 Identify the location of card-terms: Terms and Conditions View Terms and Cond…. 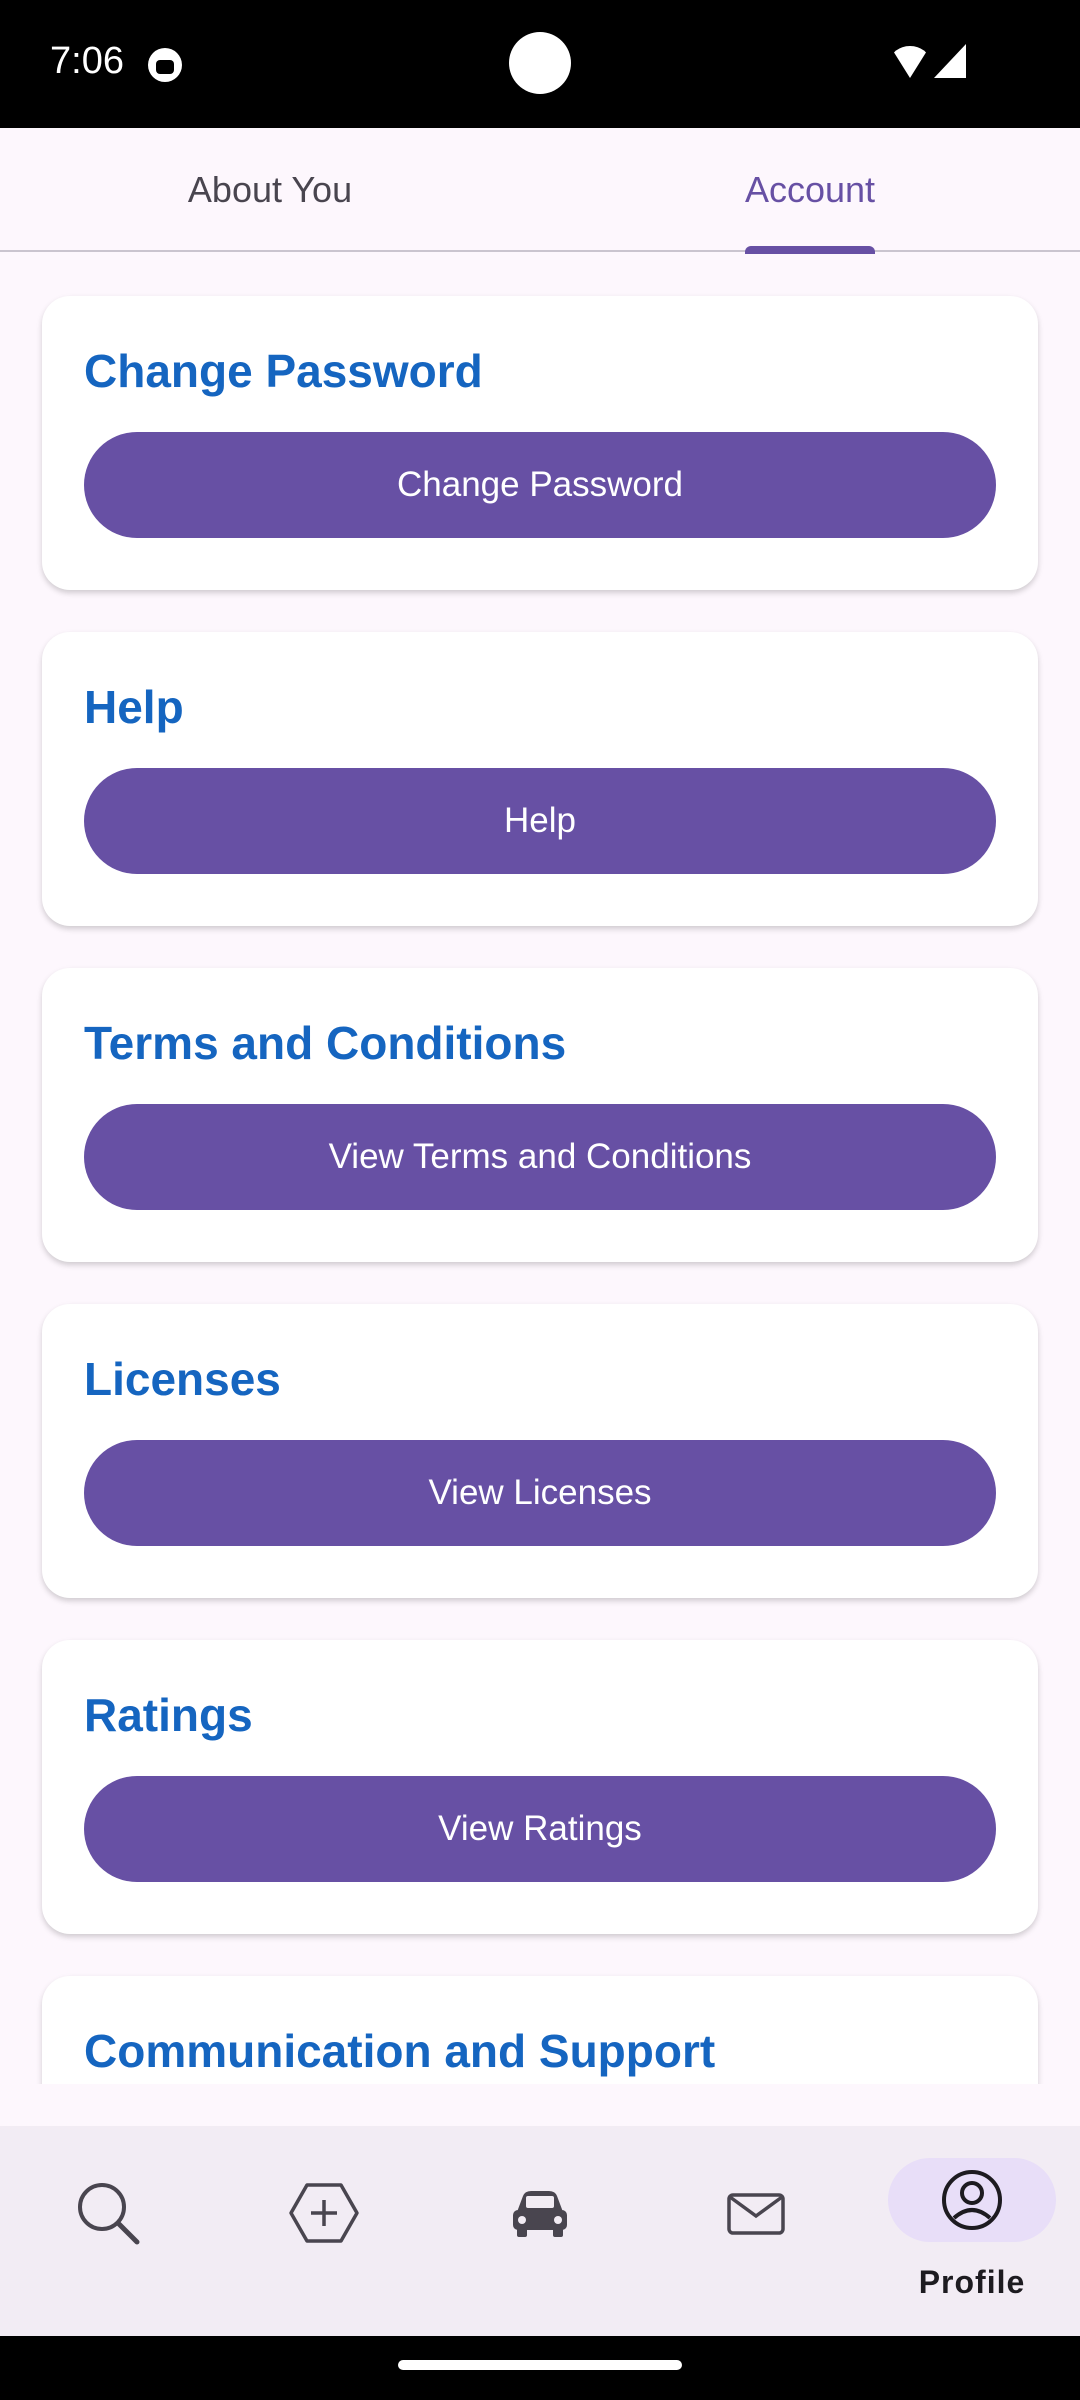
(540, 1115).